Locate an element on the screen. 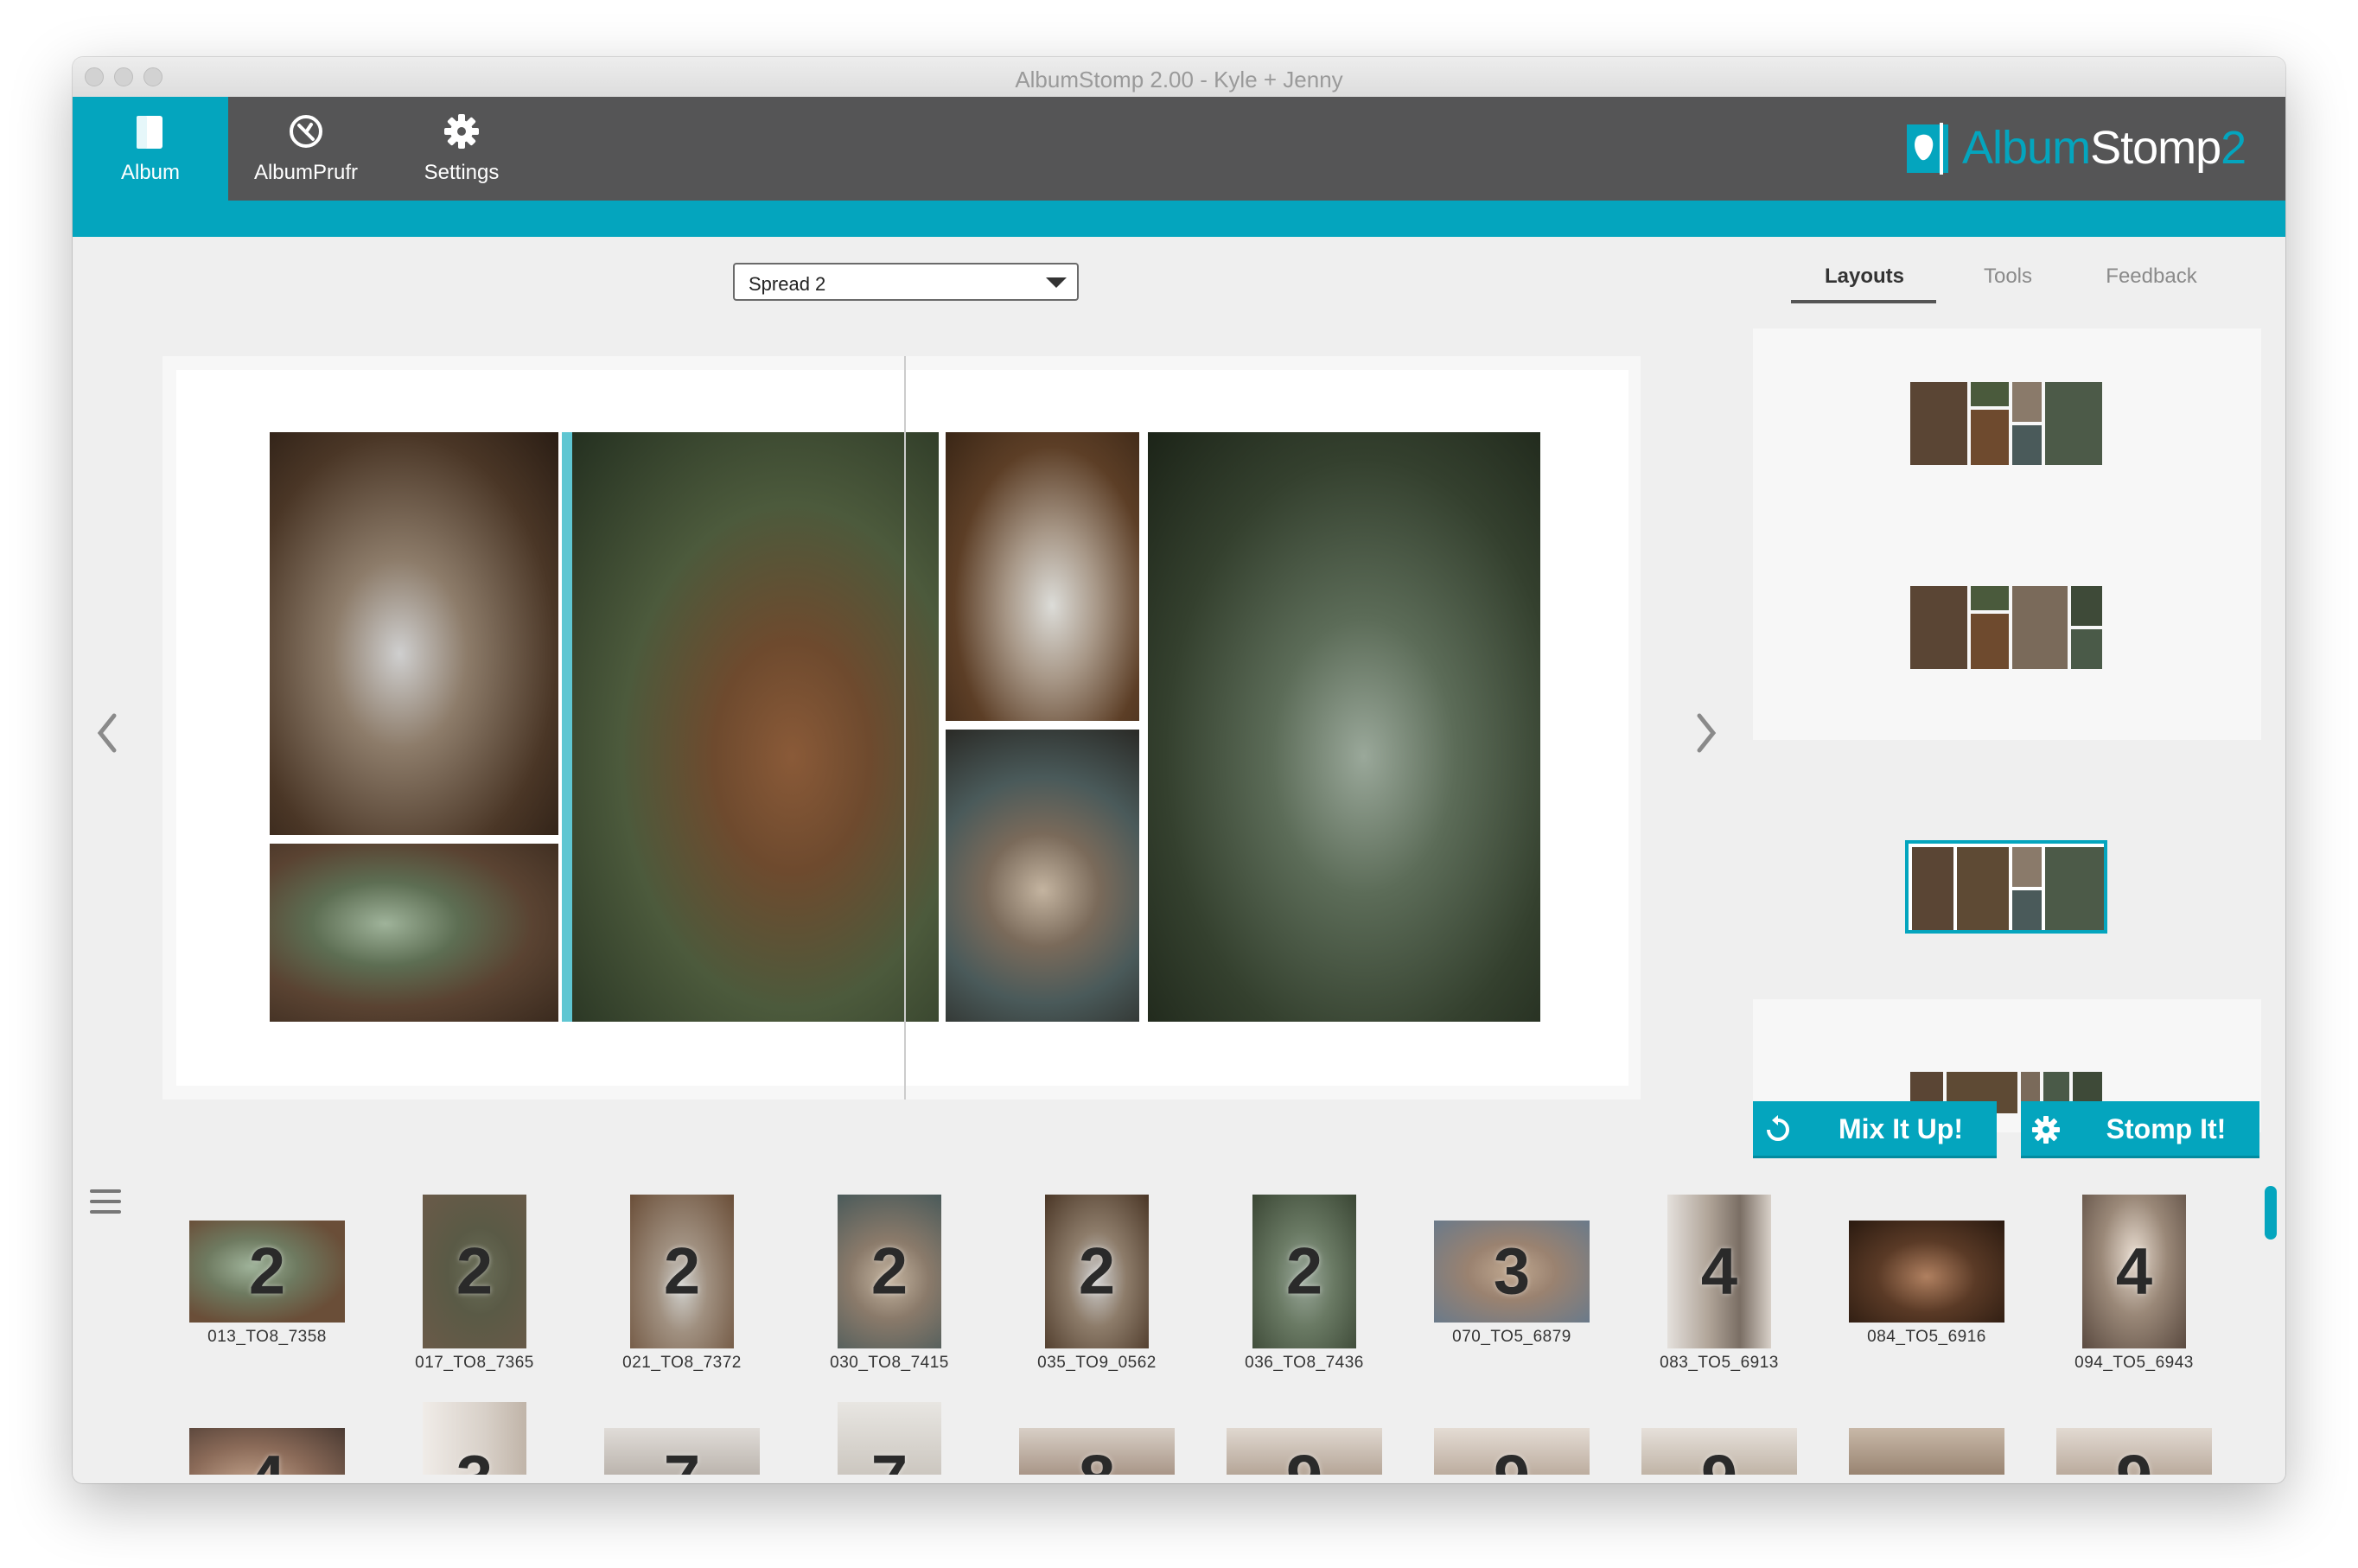 This screenshot has width=2358, height=1568. tab-tools: Tools is located at coordinates (2007, 277).